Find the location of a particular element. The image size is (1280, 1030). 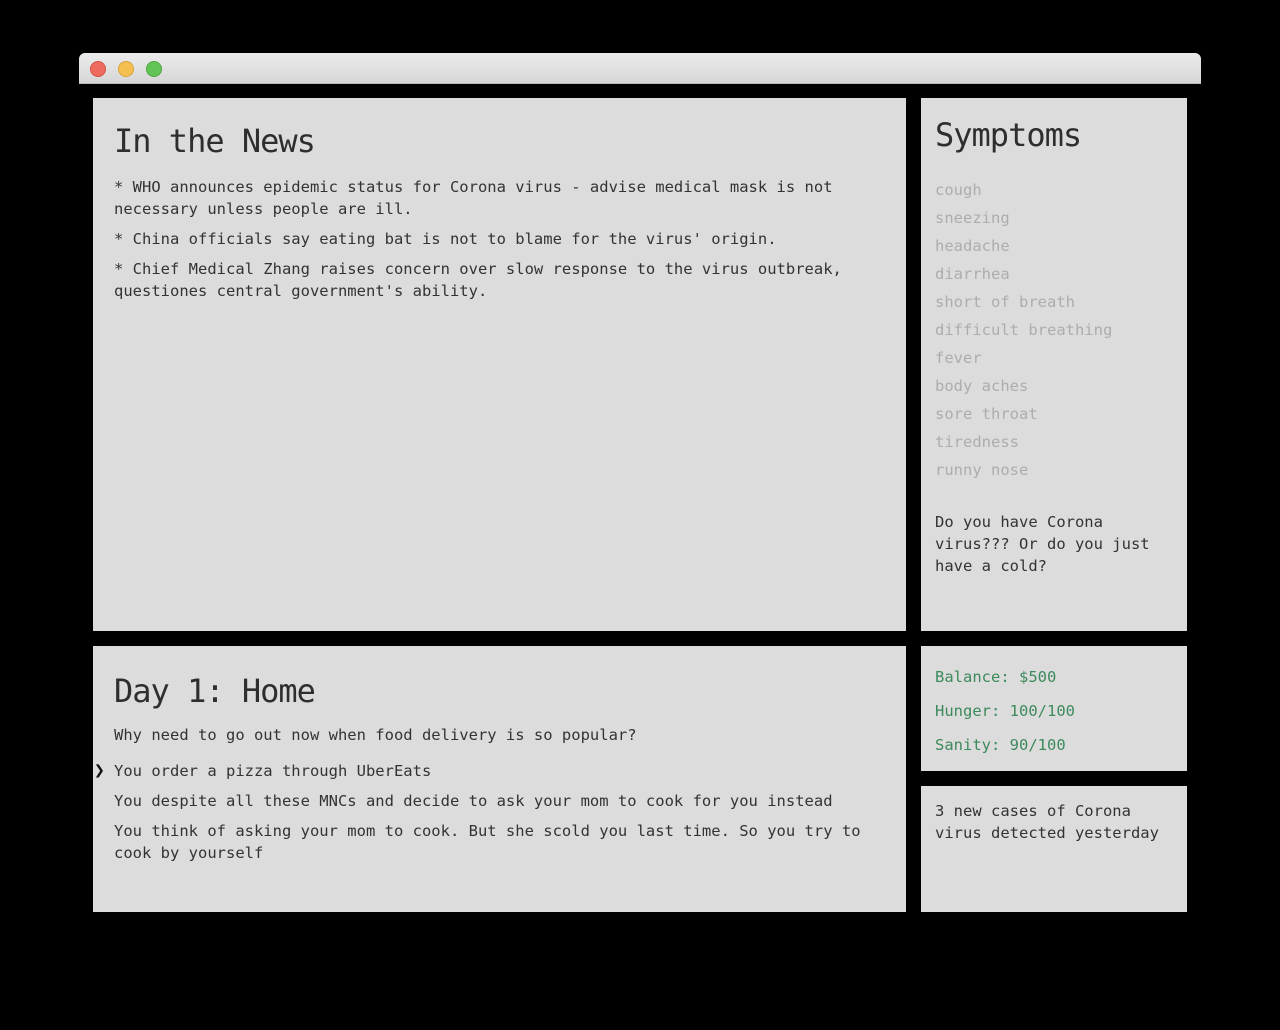

minimize-window-button is located at coordinates (126, 69).